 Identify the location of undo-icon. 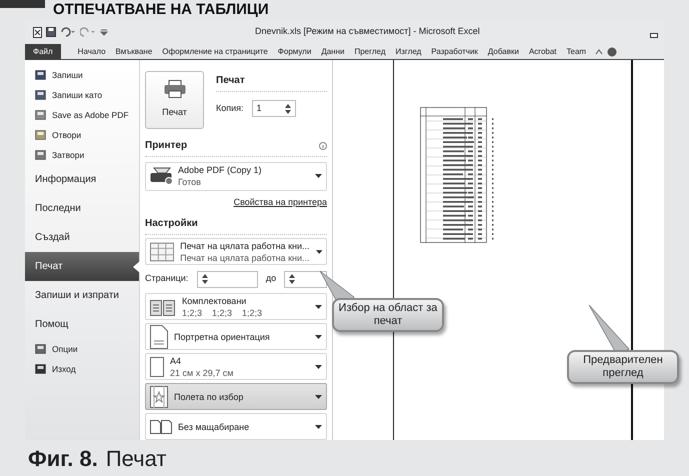
(68, 32).